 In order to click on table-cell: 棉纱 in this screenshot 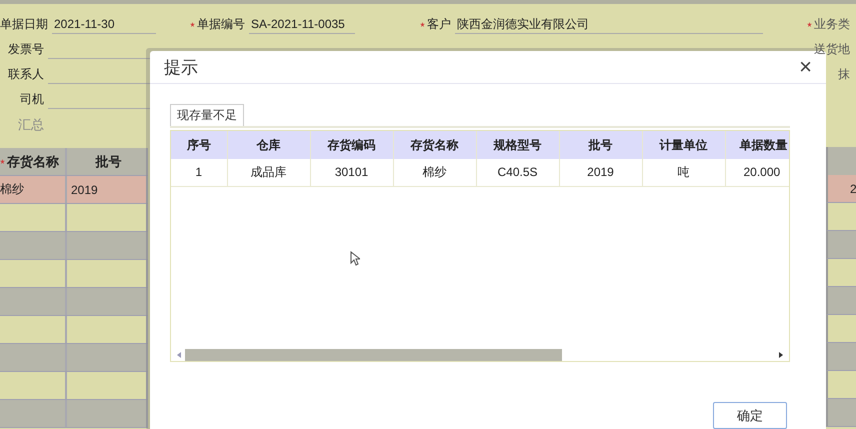, I will do `click(434, 172)`.